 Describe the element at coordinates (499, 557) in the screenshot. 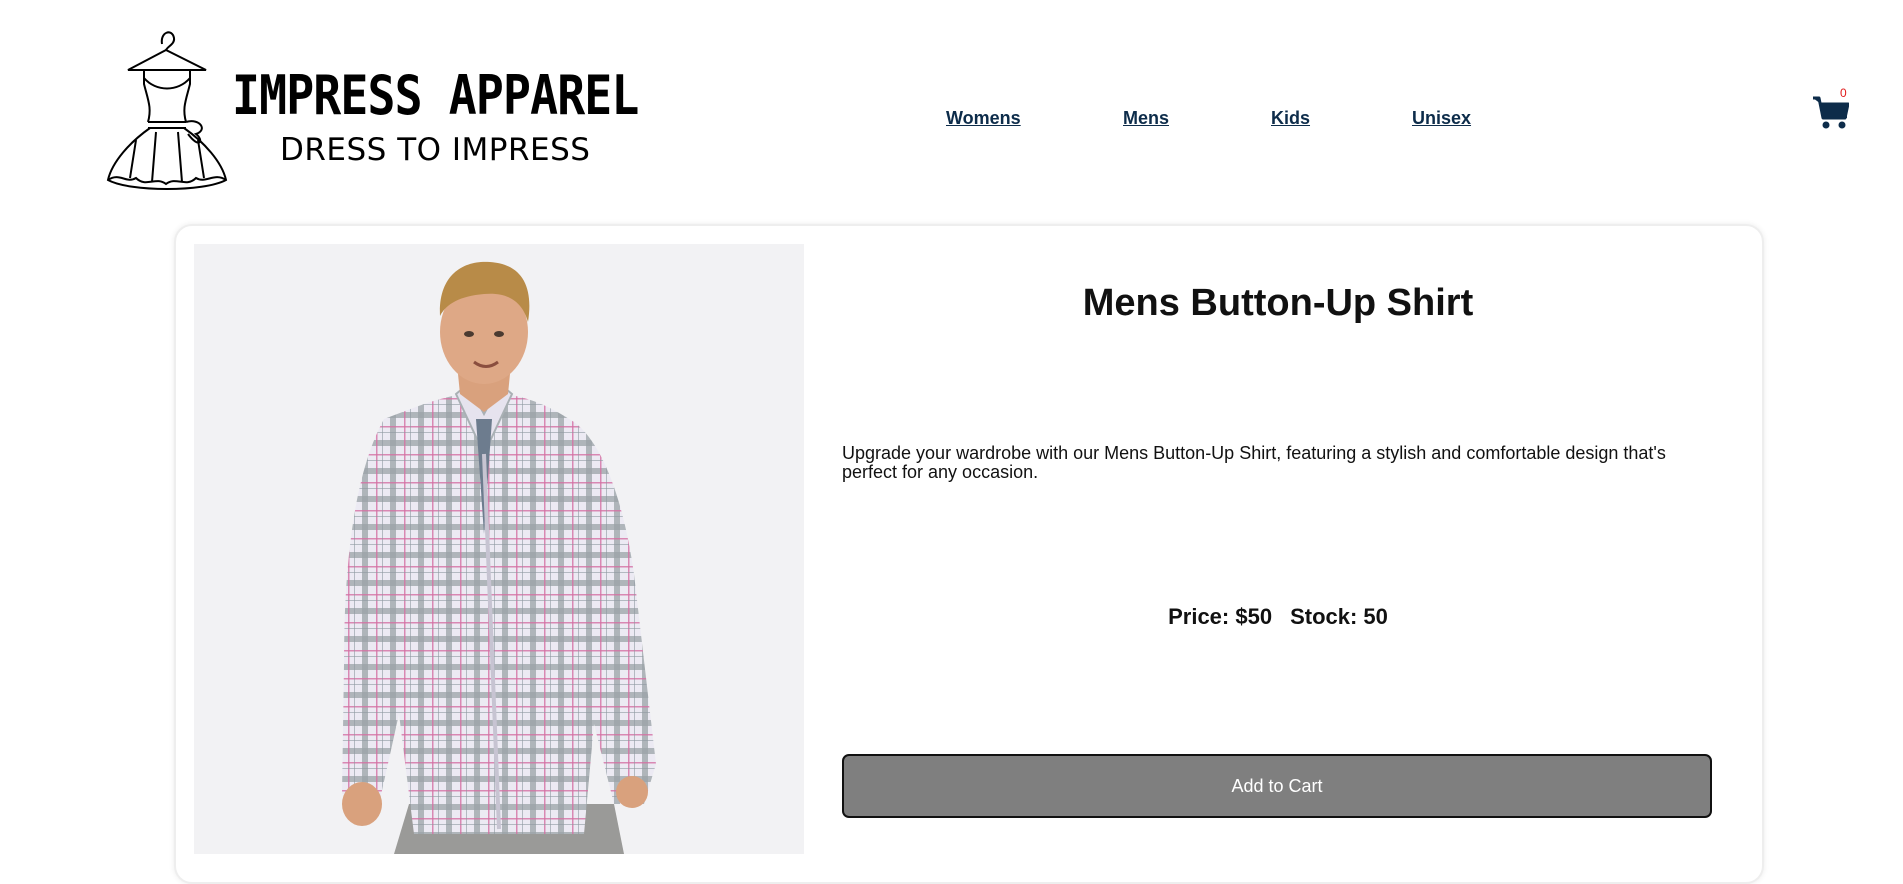

I see `product-photo` at that location.